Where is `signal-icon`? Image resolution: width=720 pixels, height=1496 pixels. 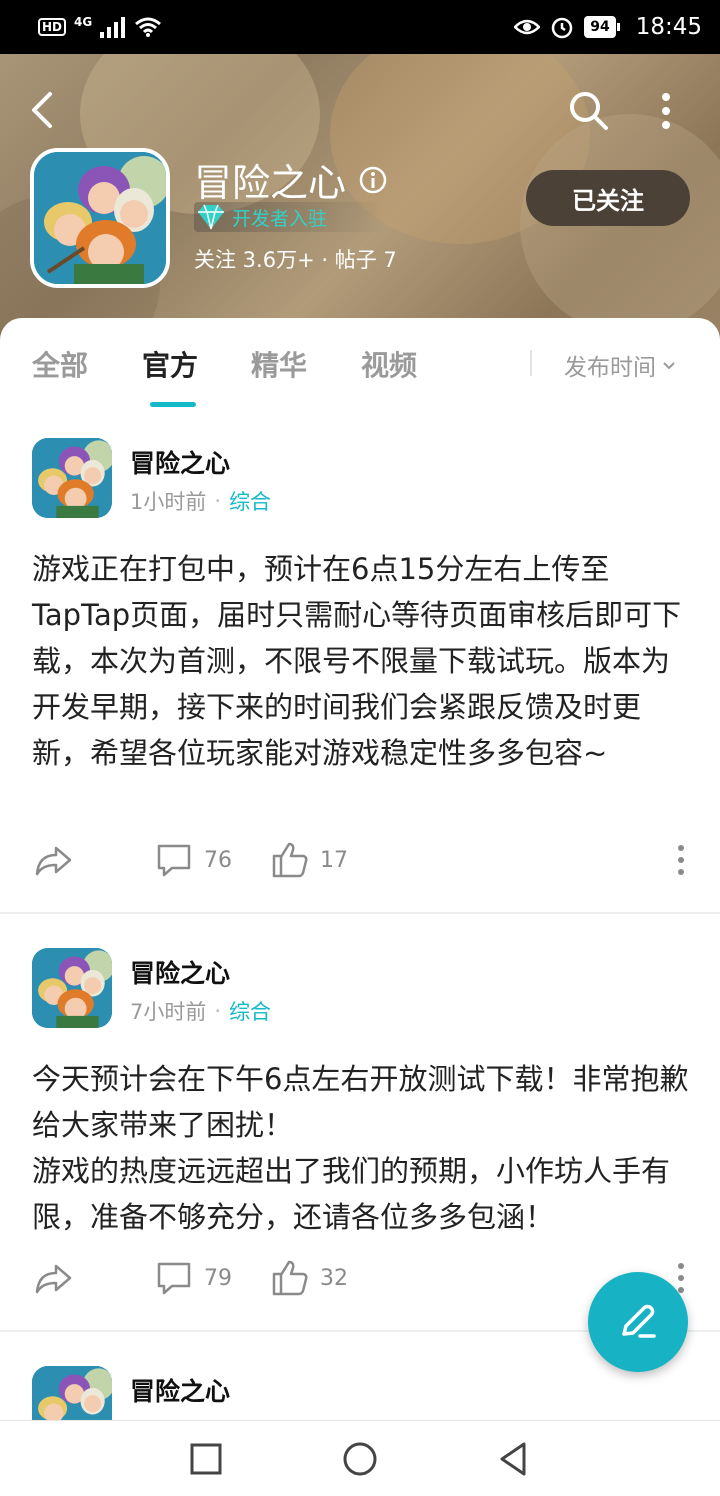 signal-icon is located at coordinates (113, 27).